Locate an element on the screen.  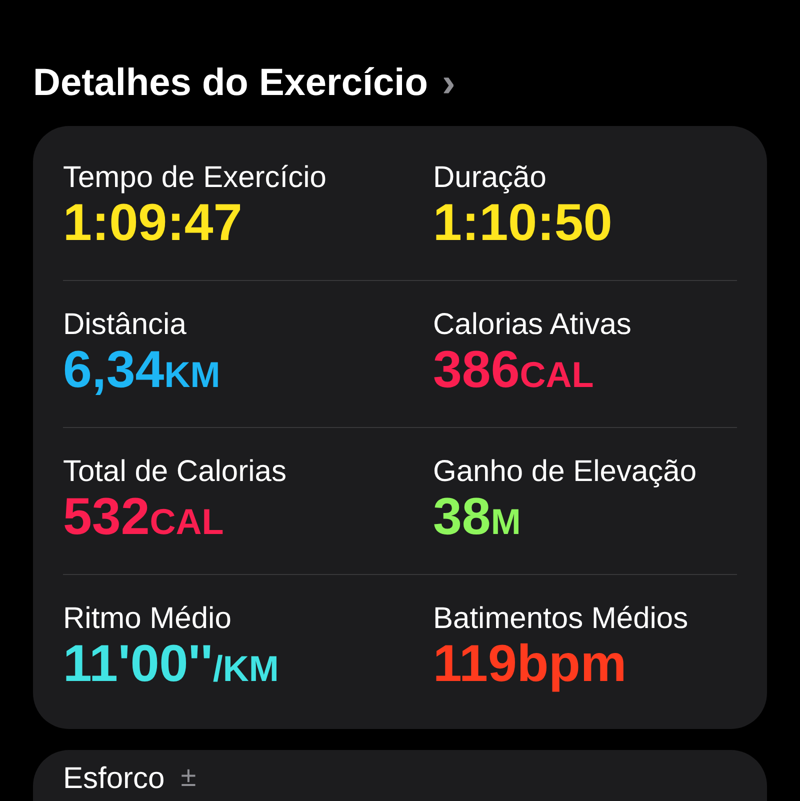
metric-value: 1:09:47 is located at coordinates (152, 224).